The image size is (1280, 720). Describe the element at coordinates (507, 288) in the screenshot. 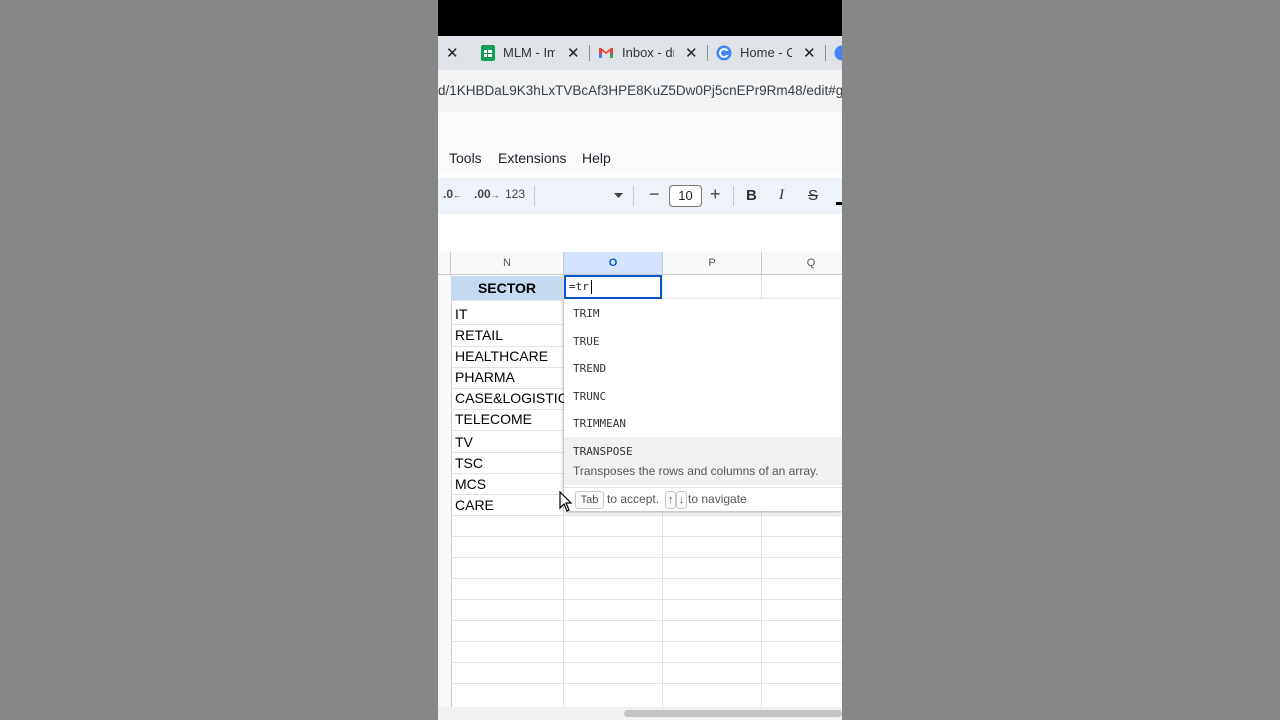

I see `sector-header-cell: SECTOR` at that location.